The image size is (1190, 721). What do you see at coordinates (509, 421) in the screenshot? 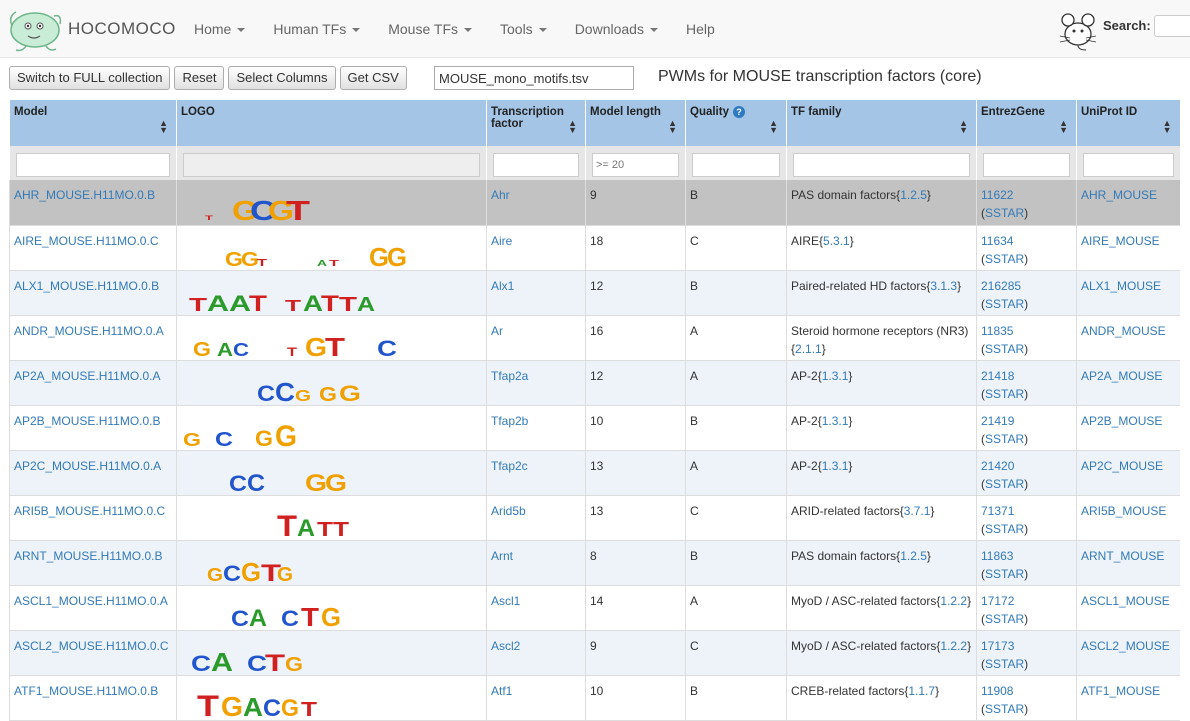
I see `tf-link: Tfap2b` at bounding box center [509, 421].